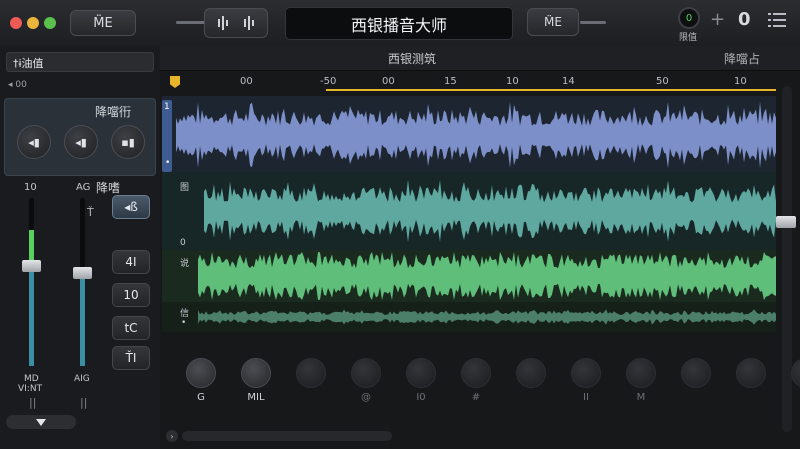 The width and height of the screenshot is (800, 449). Describe the element at coordinates (476, 135) in the screenshot. I see `track-1-waveform` at that location.